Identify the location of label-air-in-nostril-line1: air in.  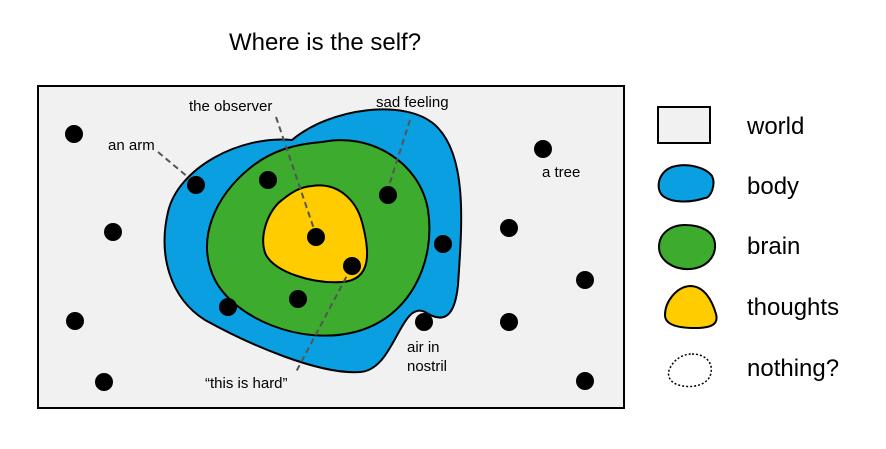
(423, 347).